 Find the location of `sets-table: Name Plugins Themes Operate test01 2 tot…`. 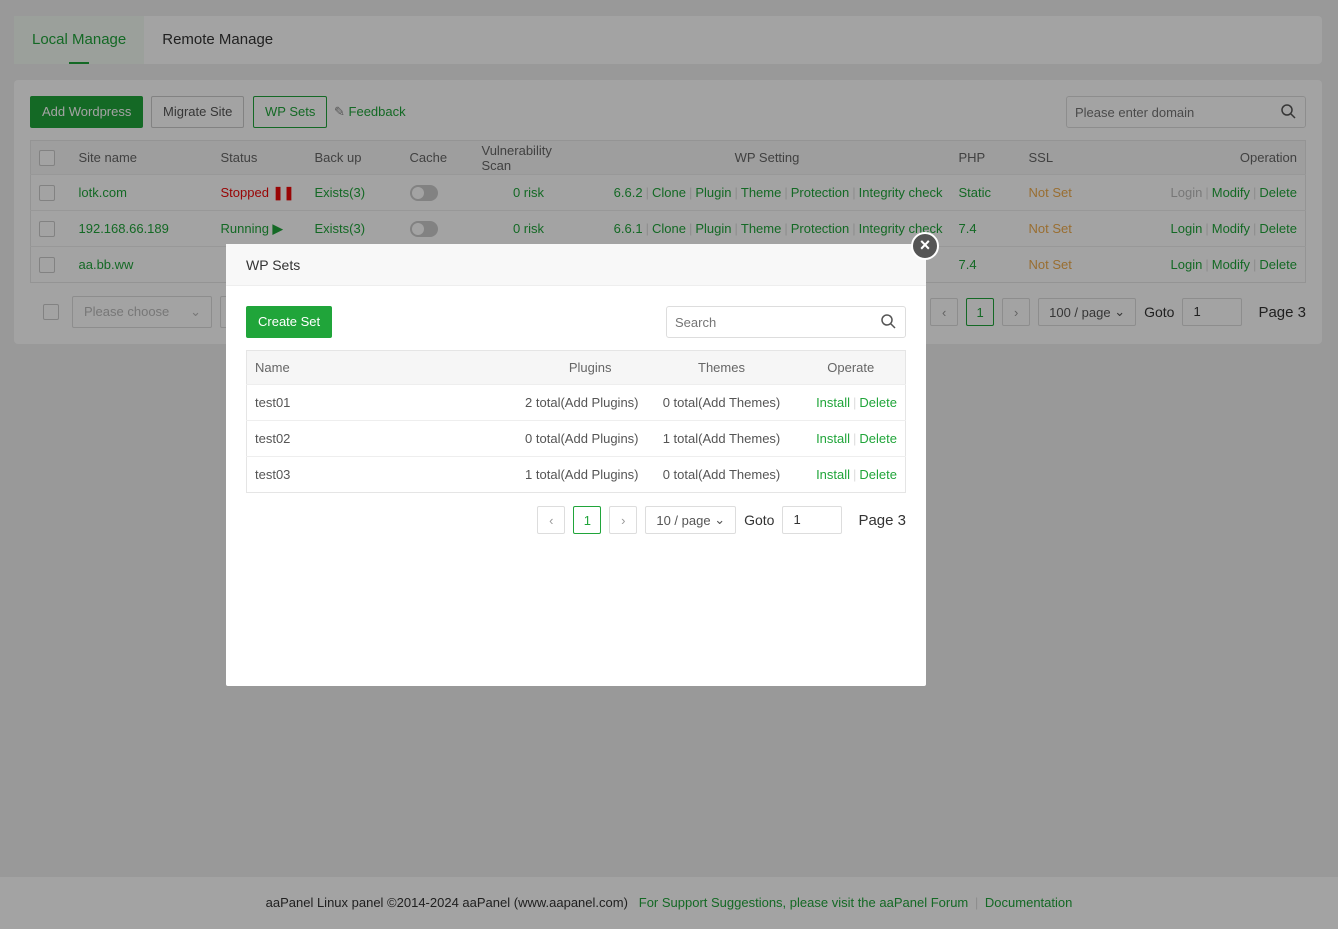

sets-table: Name Plugins Themes Operate test01 2 tot… is located at coordinates (576, 421).